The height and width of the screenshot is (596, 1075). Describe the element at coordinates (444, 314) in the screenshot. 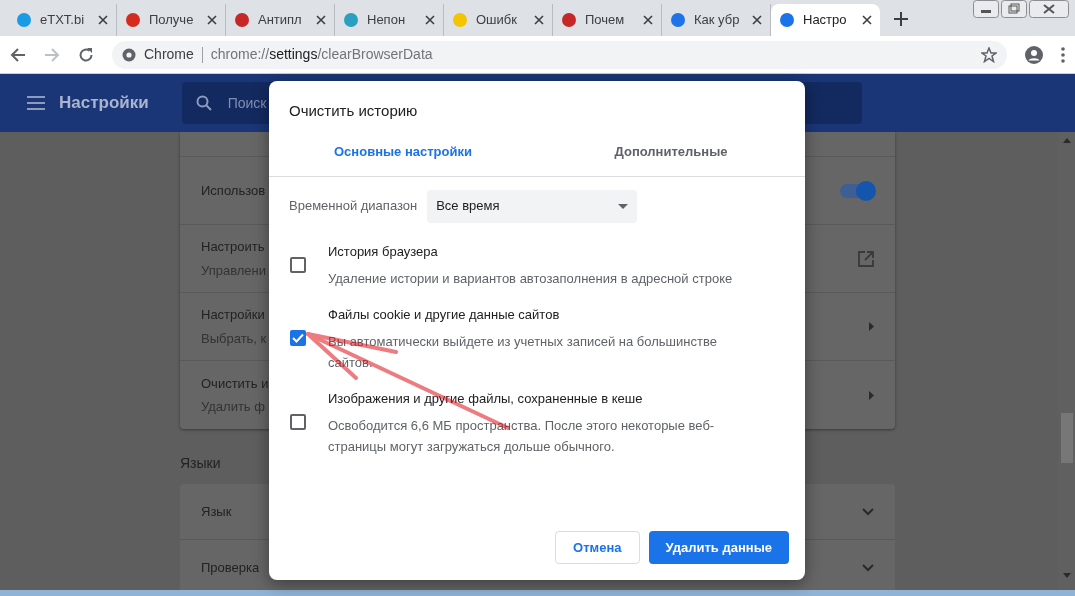

I see `option-title: Файлы cookie и другие данные сайтов` at that location.